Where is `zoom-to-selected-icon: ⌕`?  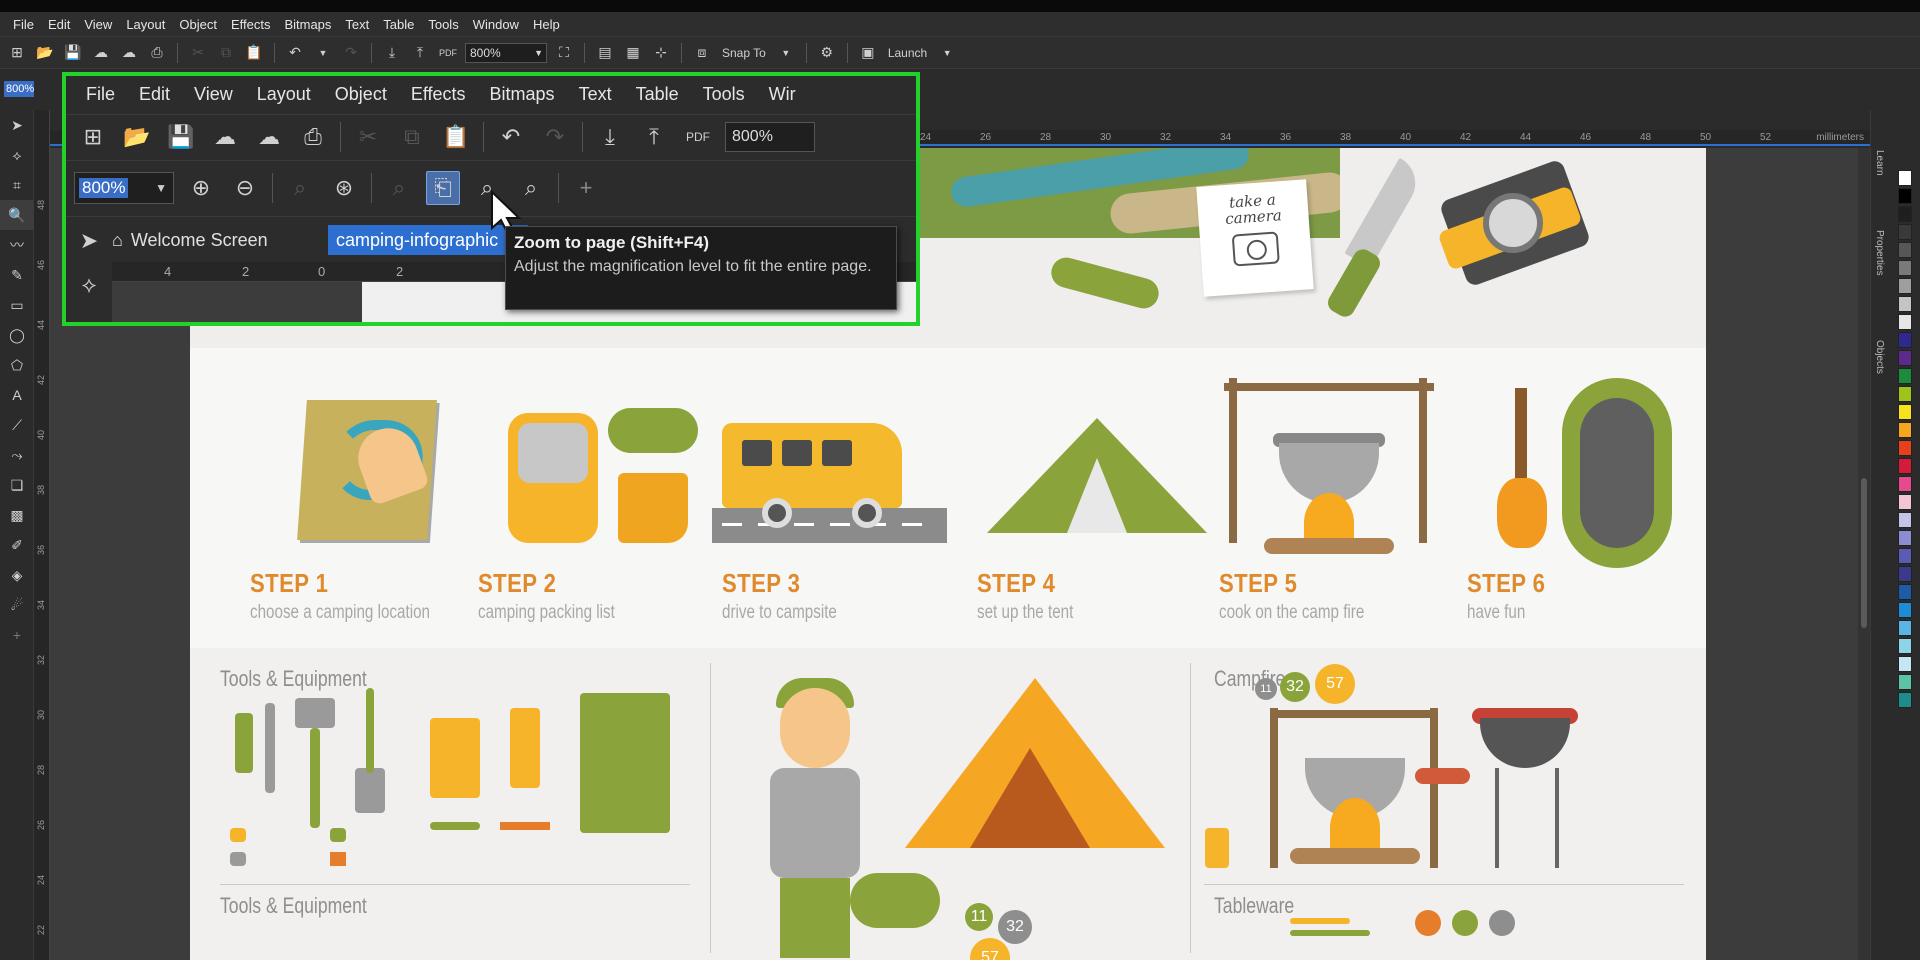 zoom-to-selected-icon: ⌕ is located at coordinates (300, 188).